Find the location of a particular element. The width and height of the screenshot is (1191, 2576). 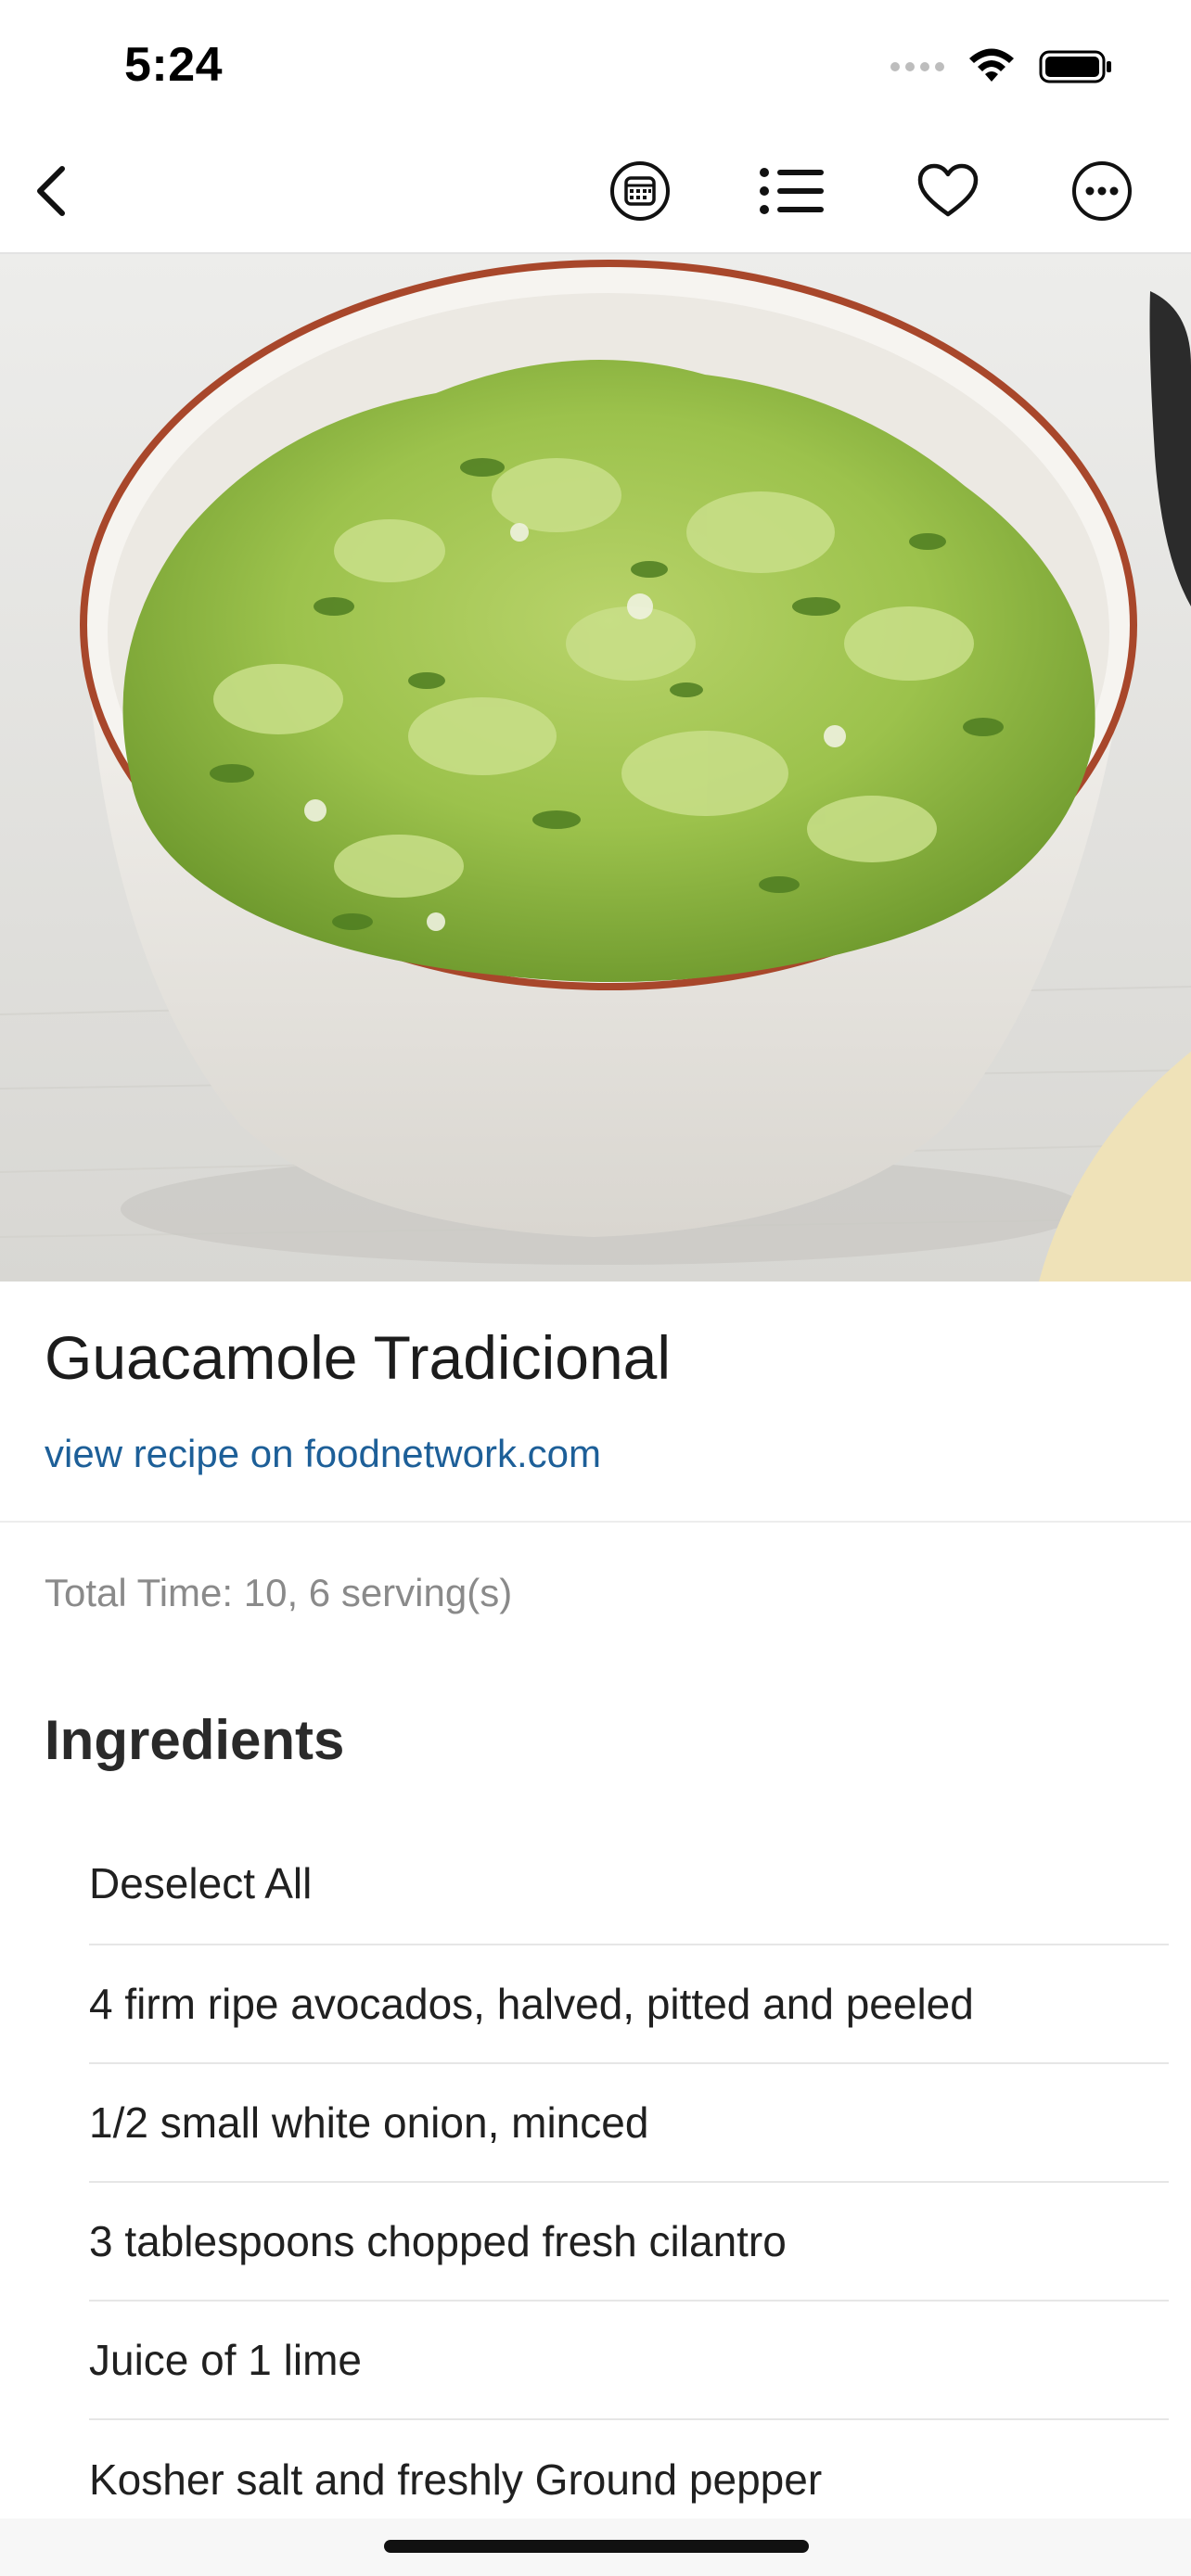

chevron-left-icon is located at coordinates (51, 191).